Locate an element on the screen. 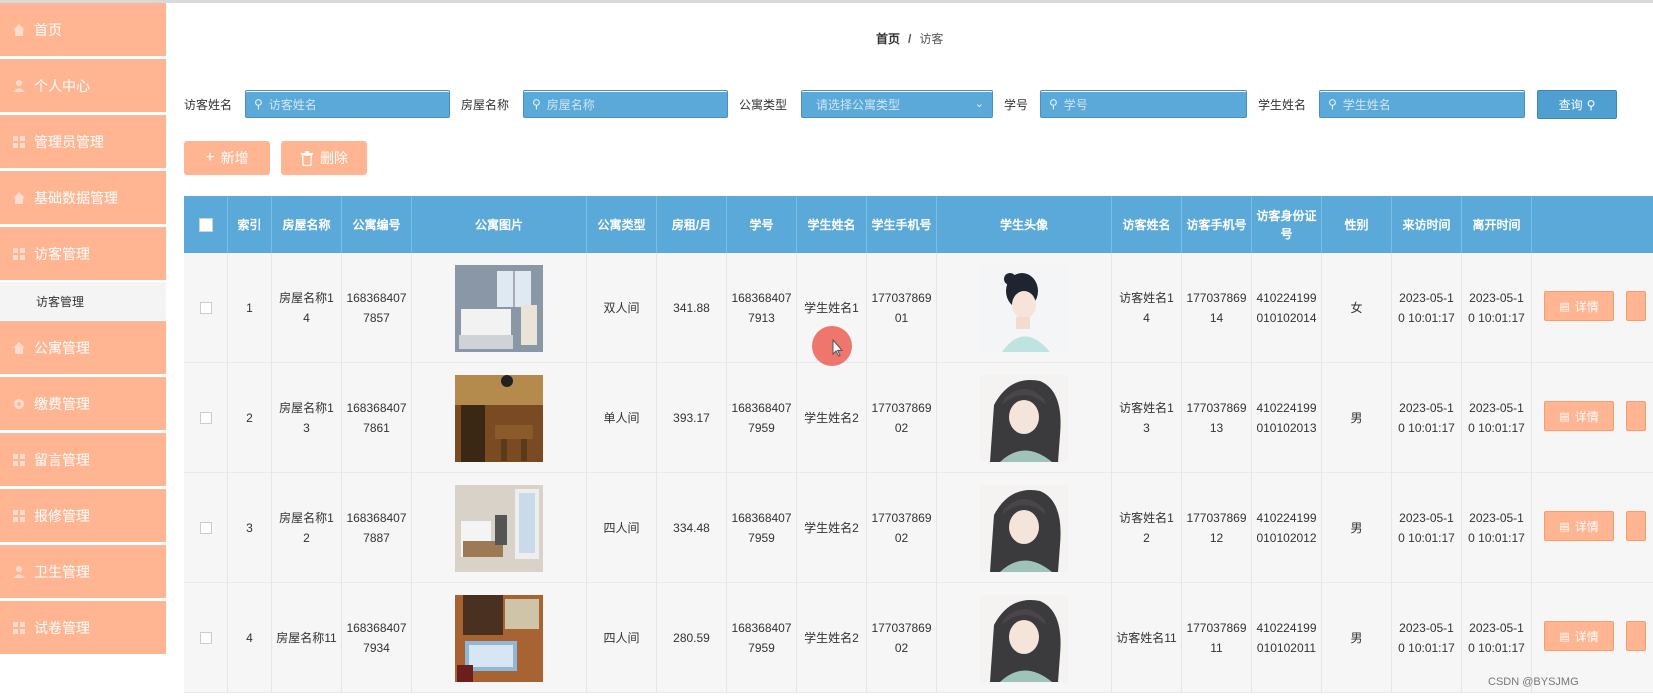 This screenshot has height=696, width=1653. cell-rent: 393.17 is located at coordinates (692, 418).